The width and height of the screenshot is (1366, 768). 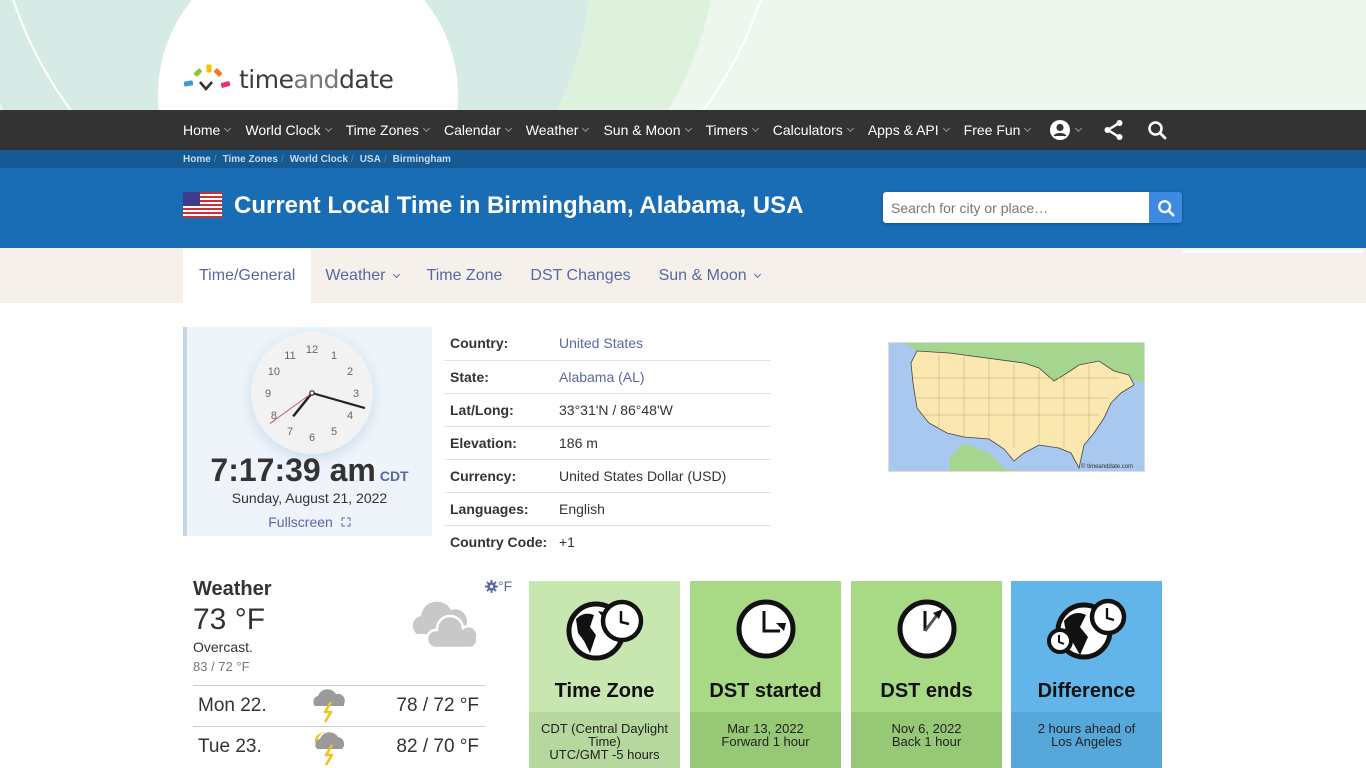 I want to click on clock-numeral: 12, so click(x=312, y=350).